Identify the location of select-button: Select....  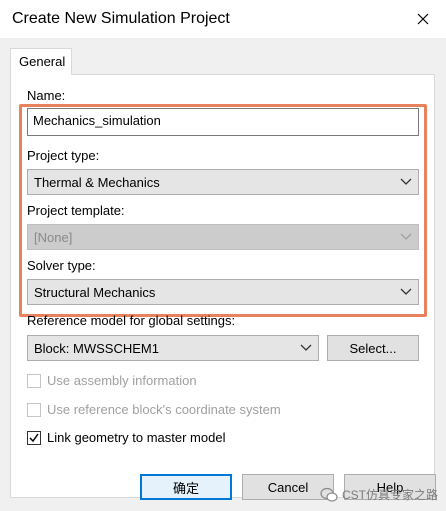
(373, 348).